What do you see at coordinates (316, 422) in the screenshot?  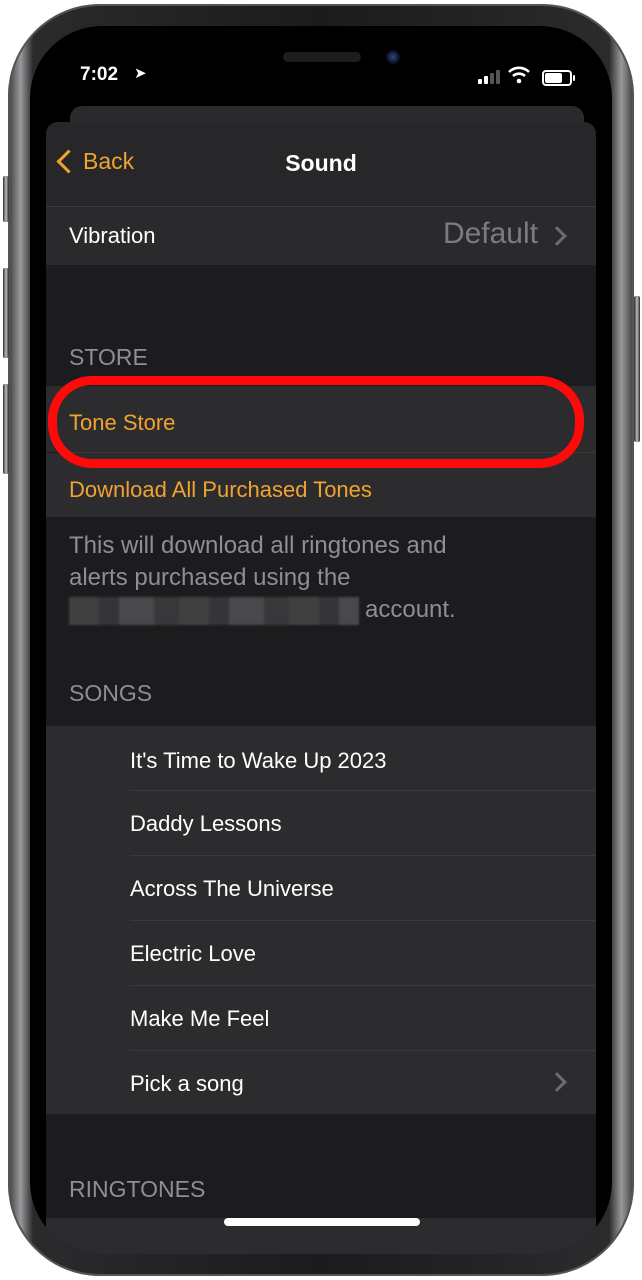 I see `tone-store-highlight-circle` at bounding box center [316, 422].